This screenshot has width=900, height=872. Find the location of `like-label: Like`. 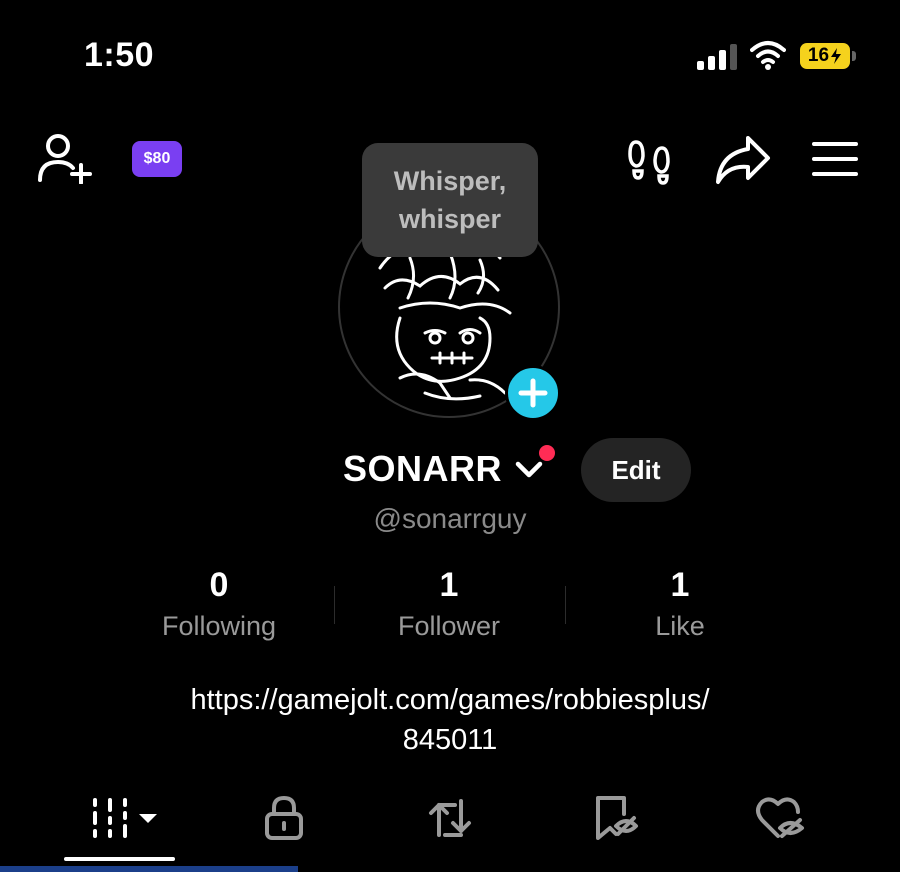

like-label: Like is located at coordinates (680, 626).